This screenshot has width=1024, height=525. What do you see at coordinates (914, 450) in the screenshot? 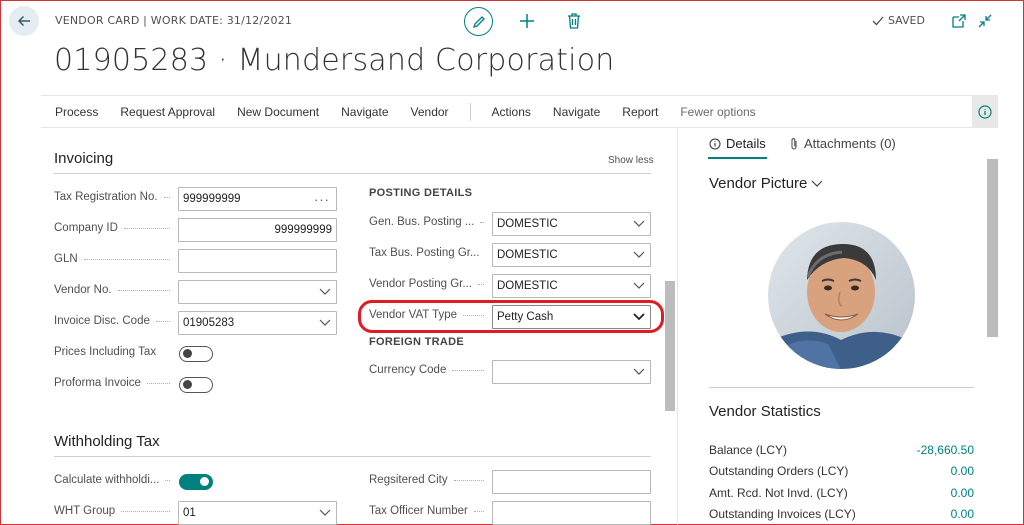
I see `stat-value-balance: -28,660.50` at bounding box center [914, 450].